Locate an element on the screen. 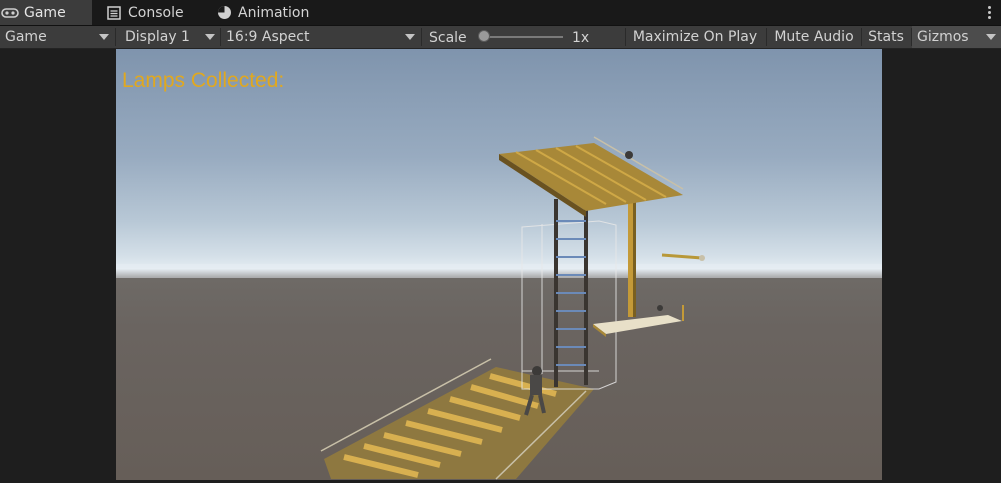 The image size is (1001, 483). far-platform is located at coordinates (638, 321).